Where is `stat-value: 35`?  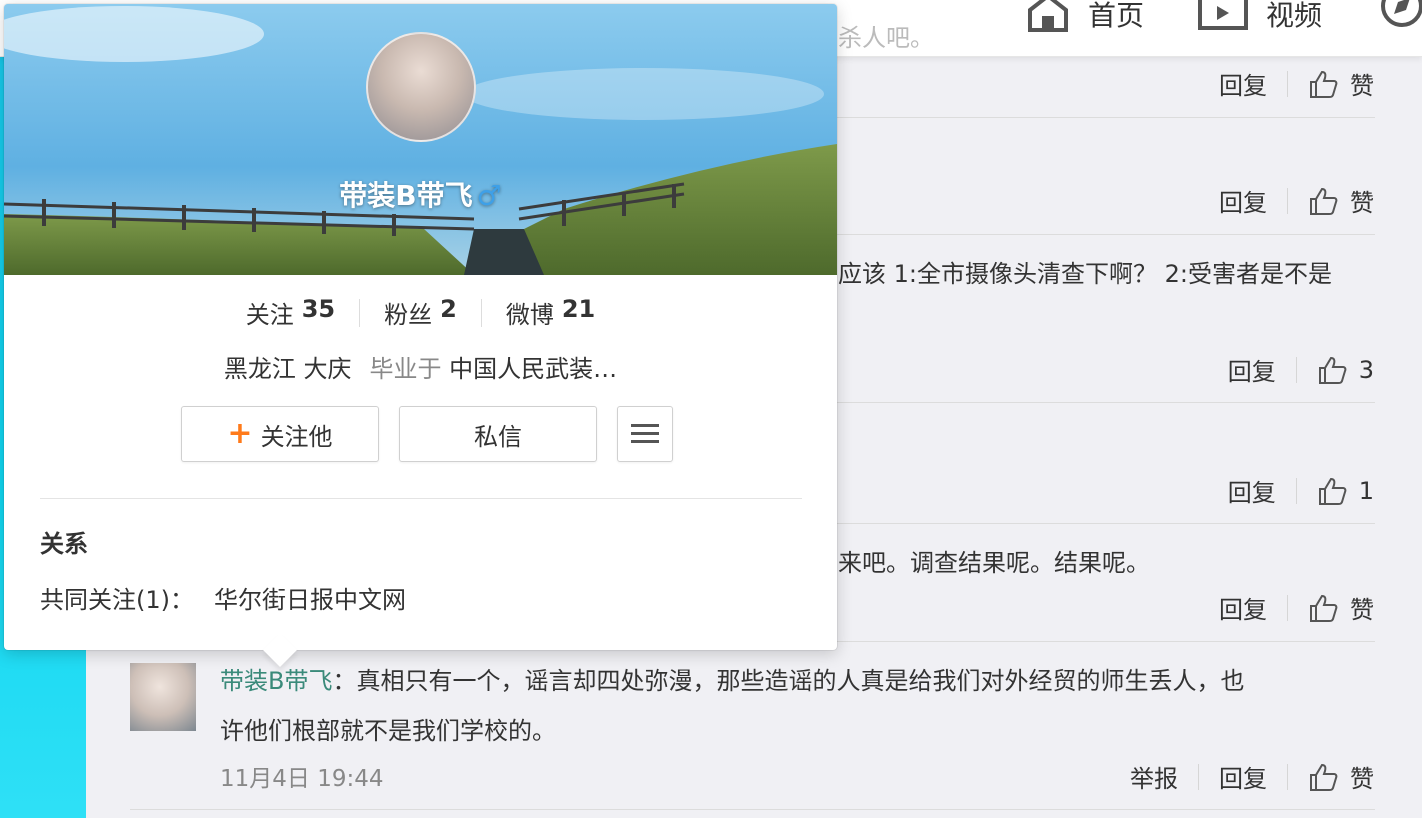
stat-value: 35 is located at coordinates (318, 309).